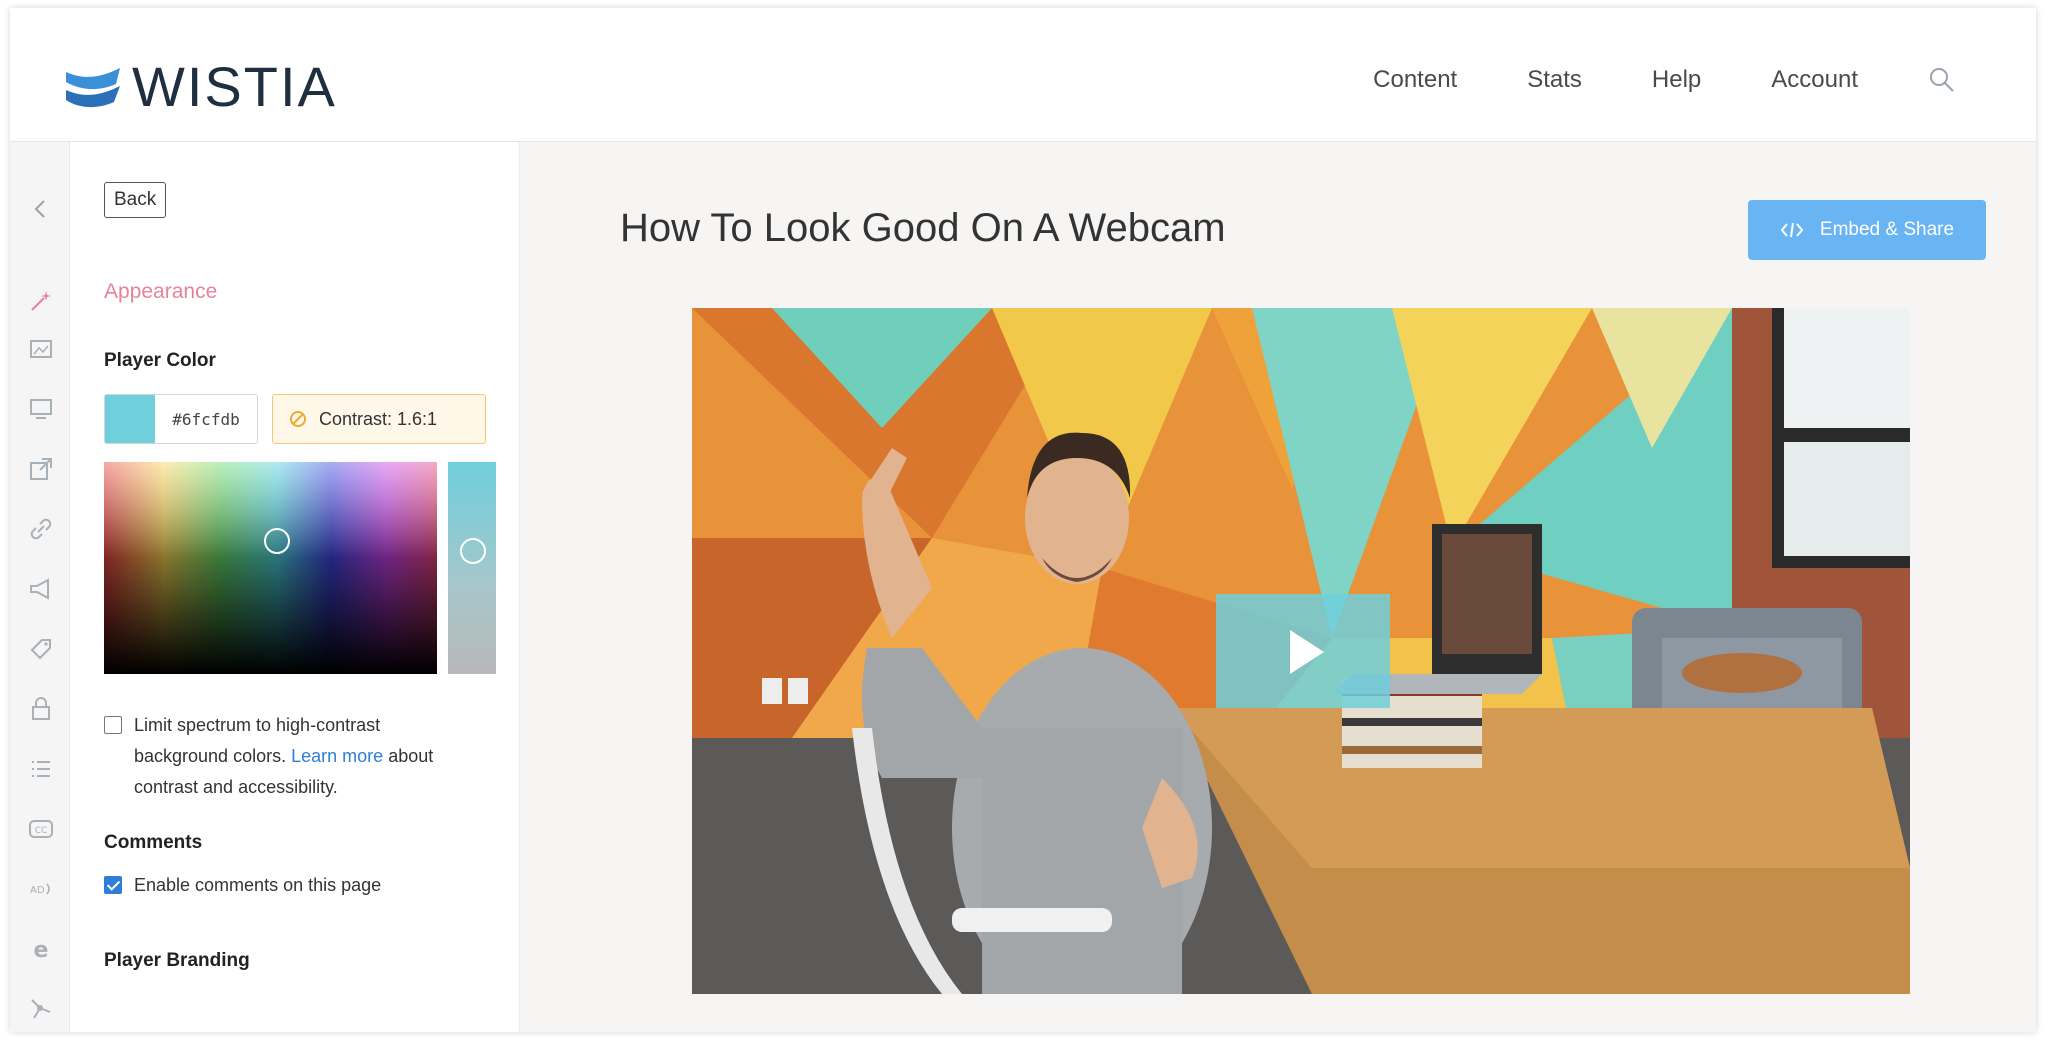 The height and width of the screenshot is (1042, 2048). I want to click on limit-line-2: background colors. Learn more about, so click(283, 756).